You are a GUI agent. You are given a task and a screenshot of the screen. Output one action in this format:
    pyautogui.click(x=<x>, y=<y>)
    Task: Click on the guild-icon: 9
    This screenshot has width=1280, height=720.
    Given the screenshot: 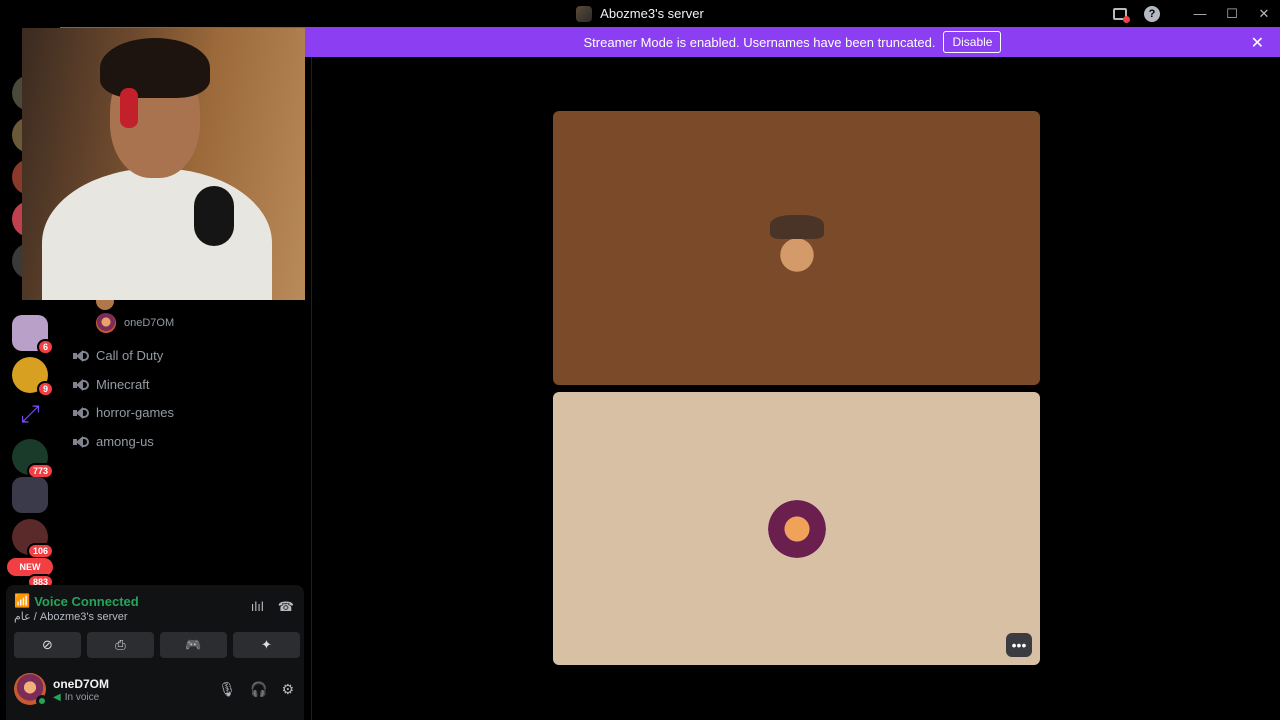 What is the action you would take?
    pyautogui.click(x=33, y=377)
    